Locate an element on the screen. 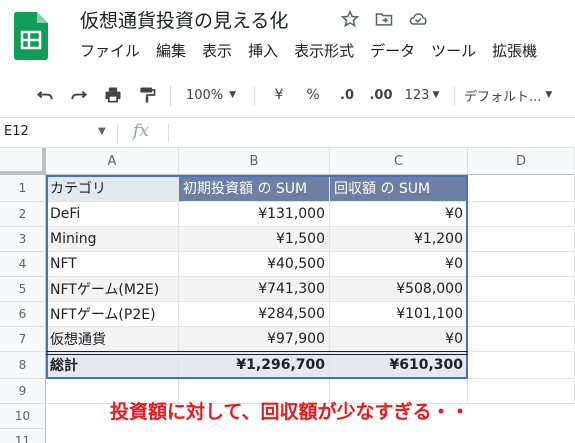 Image resolution: width=575 pixels, height=443 pixels. row-header: 9 is located at coordinates (23, 391).